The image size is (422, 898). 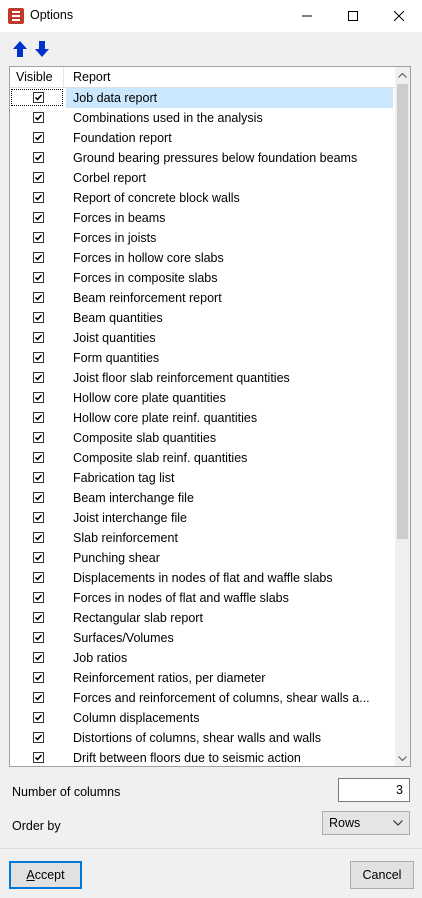 What do you see at coordinates (202, 458) in the screenshot?
I see `list-row: Composite slab reinf. quantities` at bounding box center [202, 458].